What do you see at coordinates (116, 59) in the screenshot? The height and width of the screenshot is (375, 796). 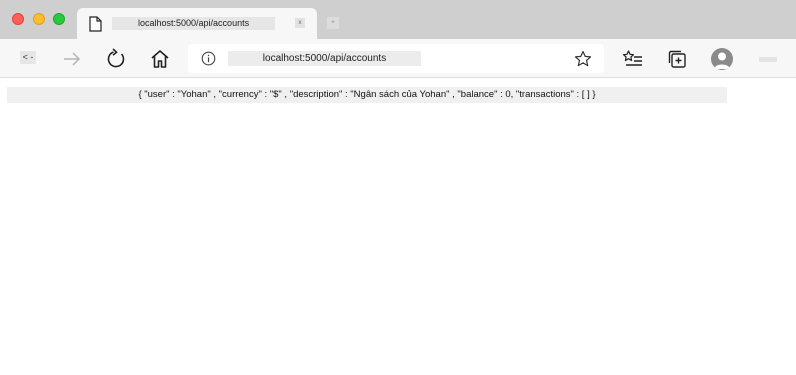 I see `refresh-icon` at bounding box center [116, 59].